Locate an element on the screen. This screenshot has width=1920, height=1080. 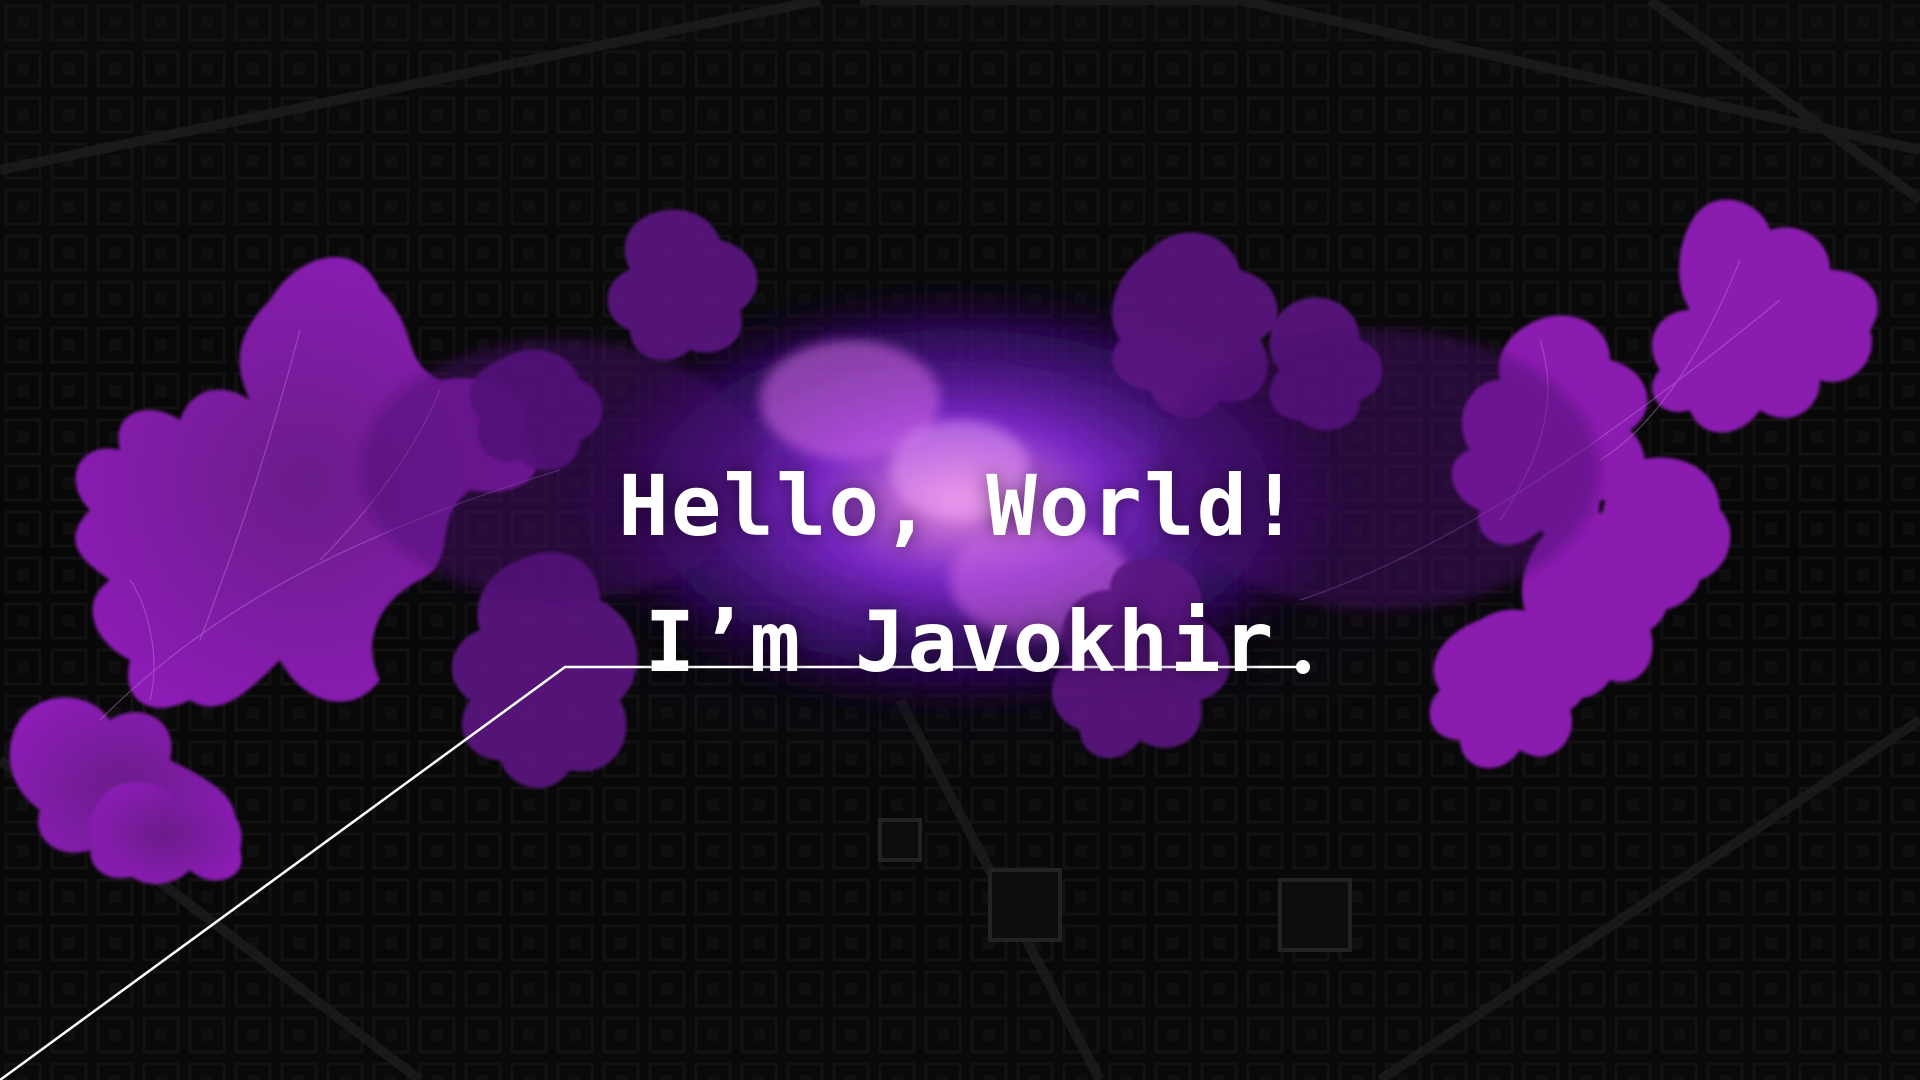
greeting-text: Hello, World! is located at coordinates (960, 506).